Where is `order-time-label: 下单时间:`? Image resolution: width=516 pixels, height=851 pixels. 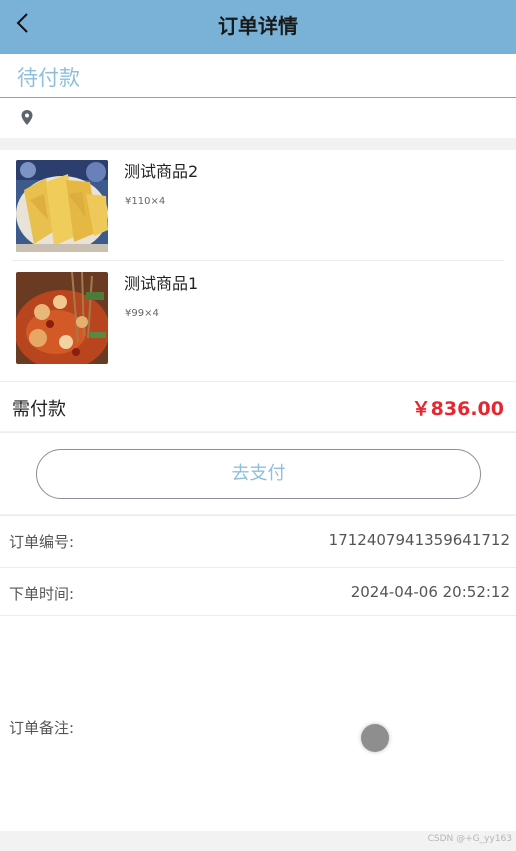
order-time-label: 下单时间: is located at coordinates (42, 594).